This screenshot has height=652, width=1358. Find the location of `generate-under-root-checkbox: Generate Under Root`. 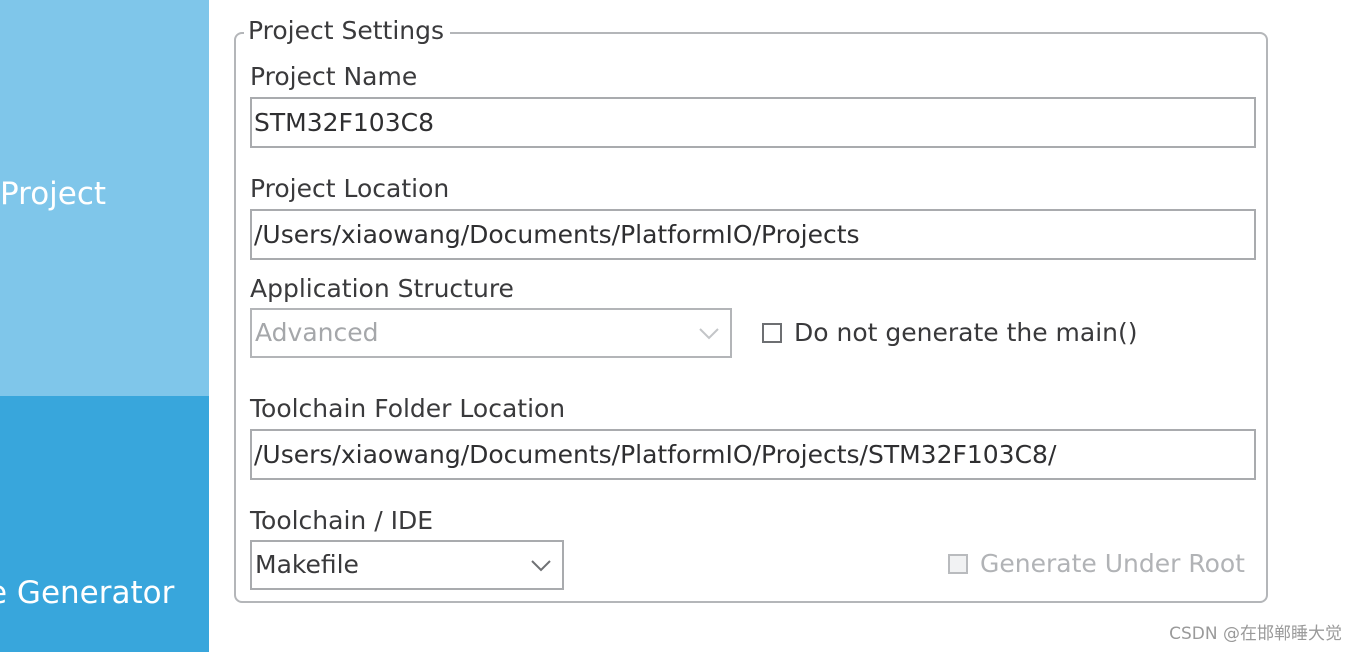

generate-under-root-checkbox: Generate Under Root is located at coordinates (1096, 563).